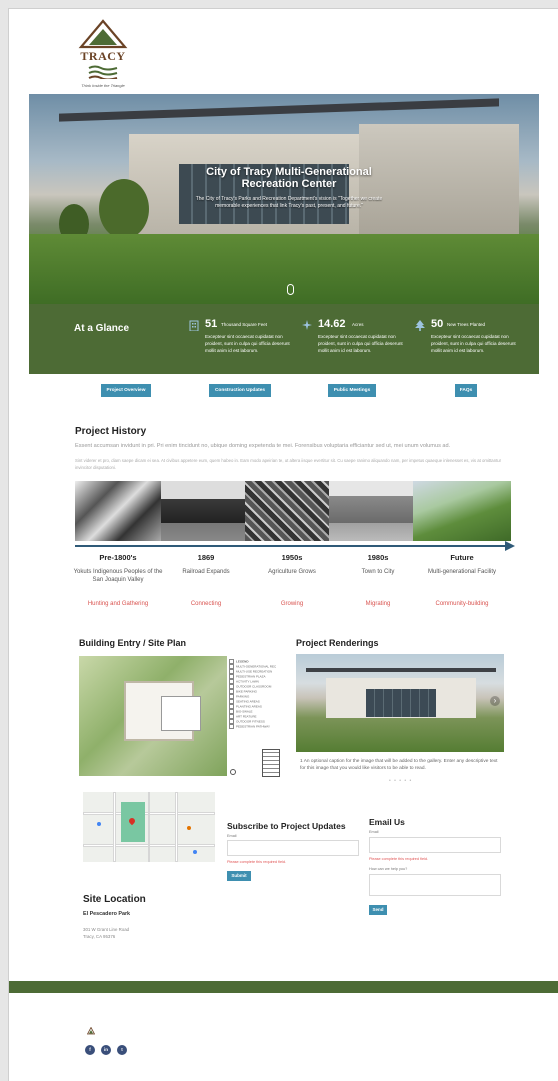 The width and height of the screenshot is (558, 1081). What do you see at coordinates (99, 936) in the screenshot?
I see `address-line: Tracy, CA 95376` at bounding box center [99, 936].